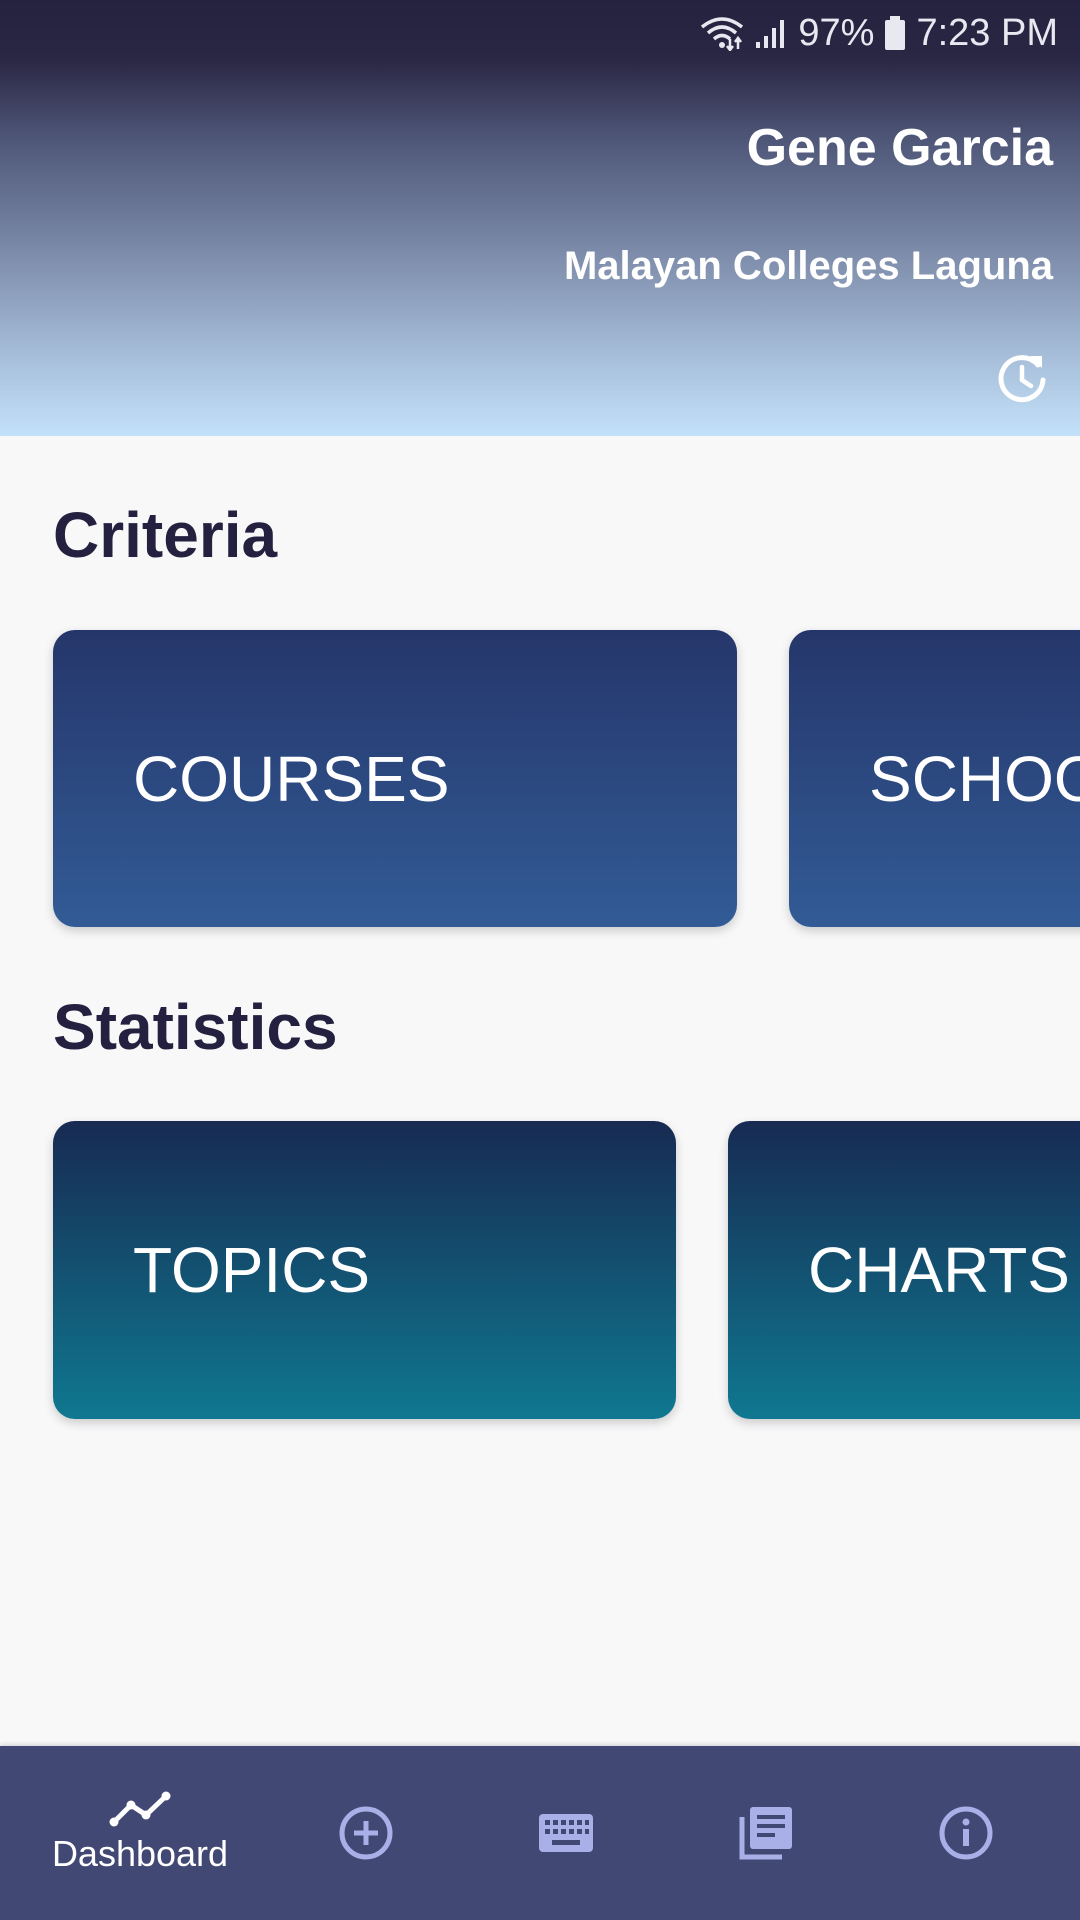  I want to click on nav-add, so click(366, 1833).